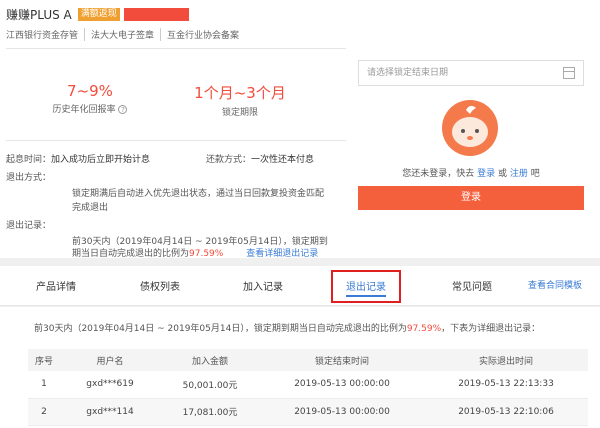 The width and height of the screenshot is (600, 428). I want to click on exit-record-link: 查看详细退出记录, so click(282, 254).